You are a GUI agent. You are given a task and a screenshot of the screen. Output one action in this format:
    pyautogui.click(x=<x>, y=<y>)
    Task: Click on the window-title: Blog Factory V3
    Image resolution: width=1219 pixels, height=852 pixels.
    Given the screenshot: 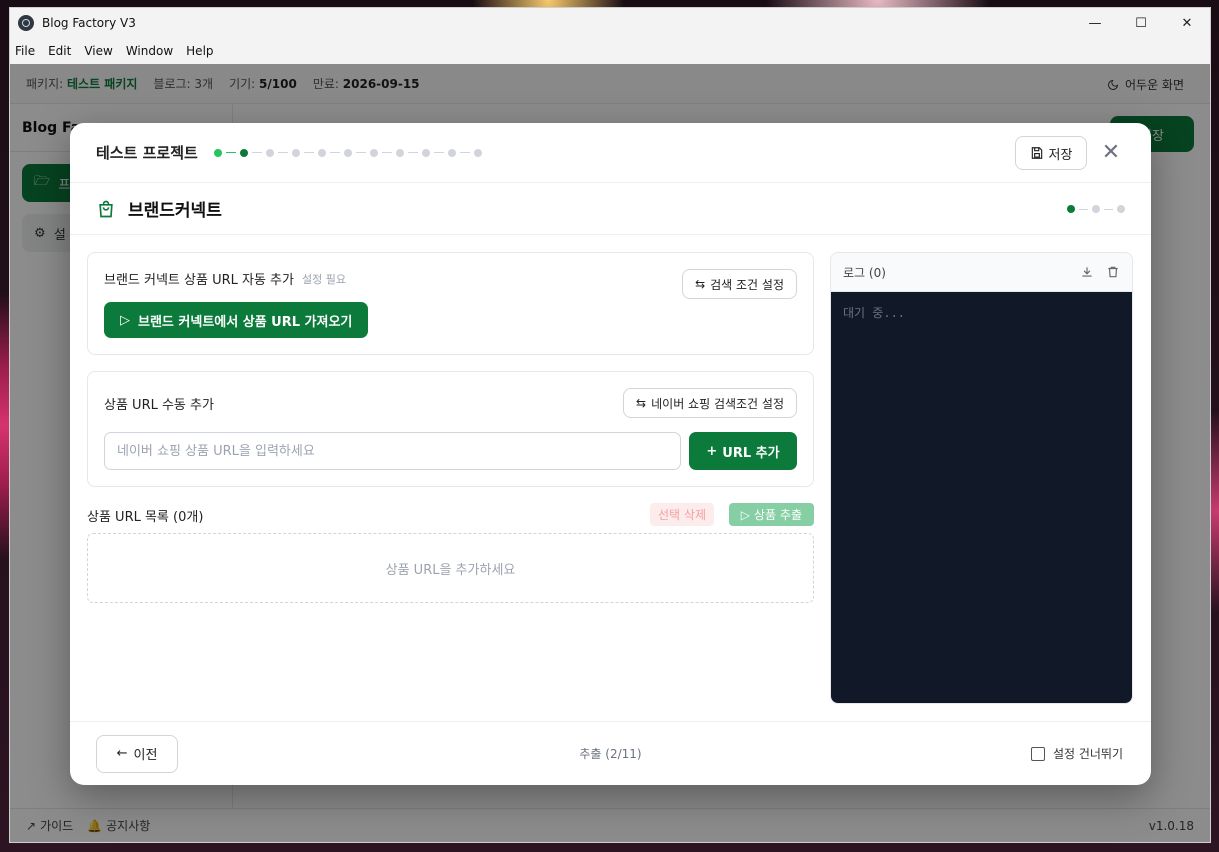 What is the action you would take?
    pyautogui.click(x=89, y=23)
    